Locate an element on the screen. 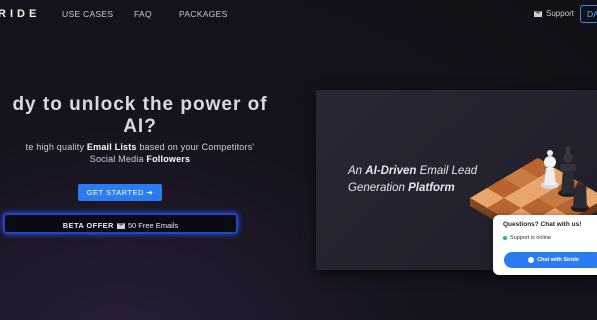  top-nav: RIDE USE CASES FAQ PACKAGES Support DA is located at coordinates (298, 15).